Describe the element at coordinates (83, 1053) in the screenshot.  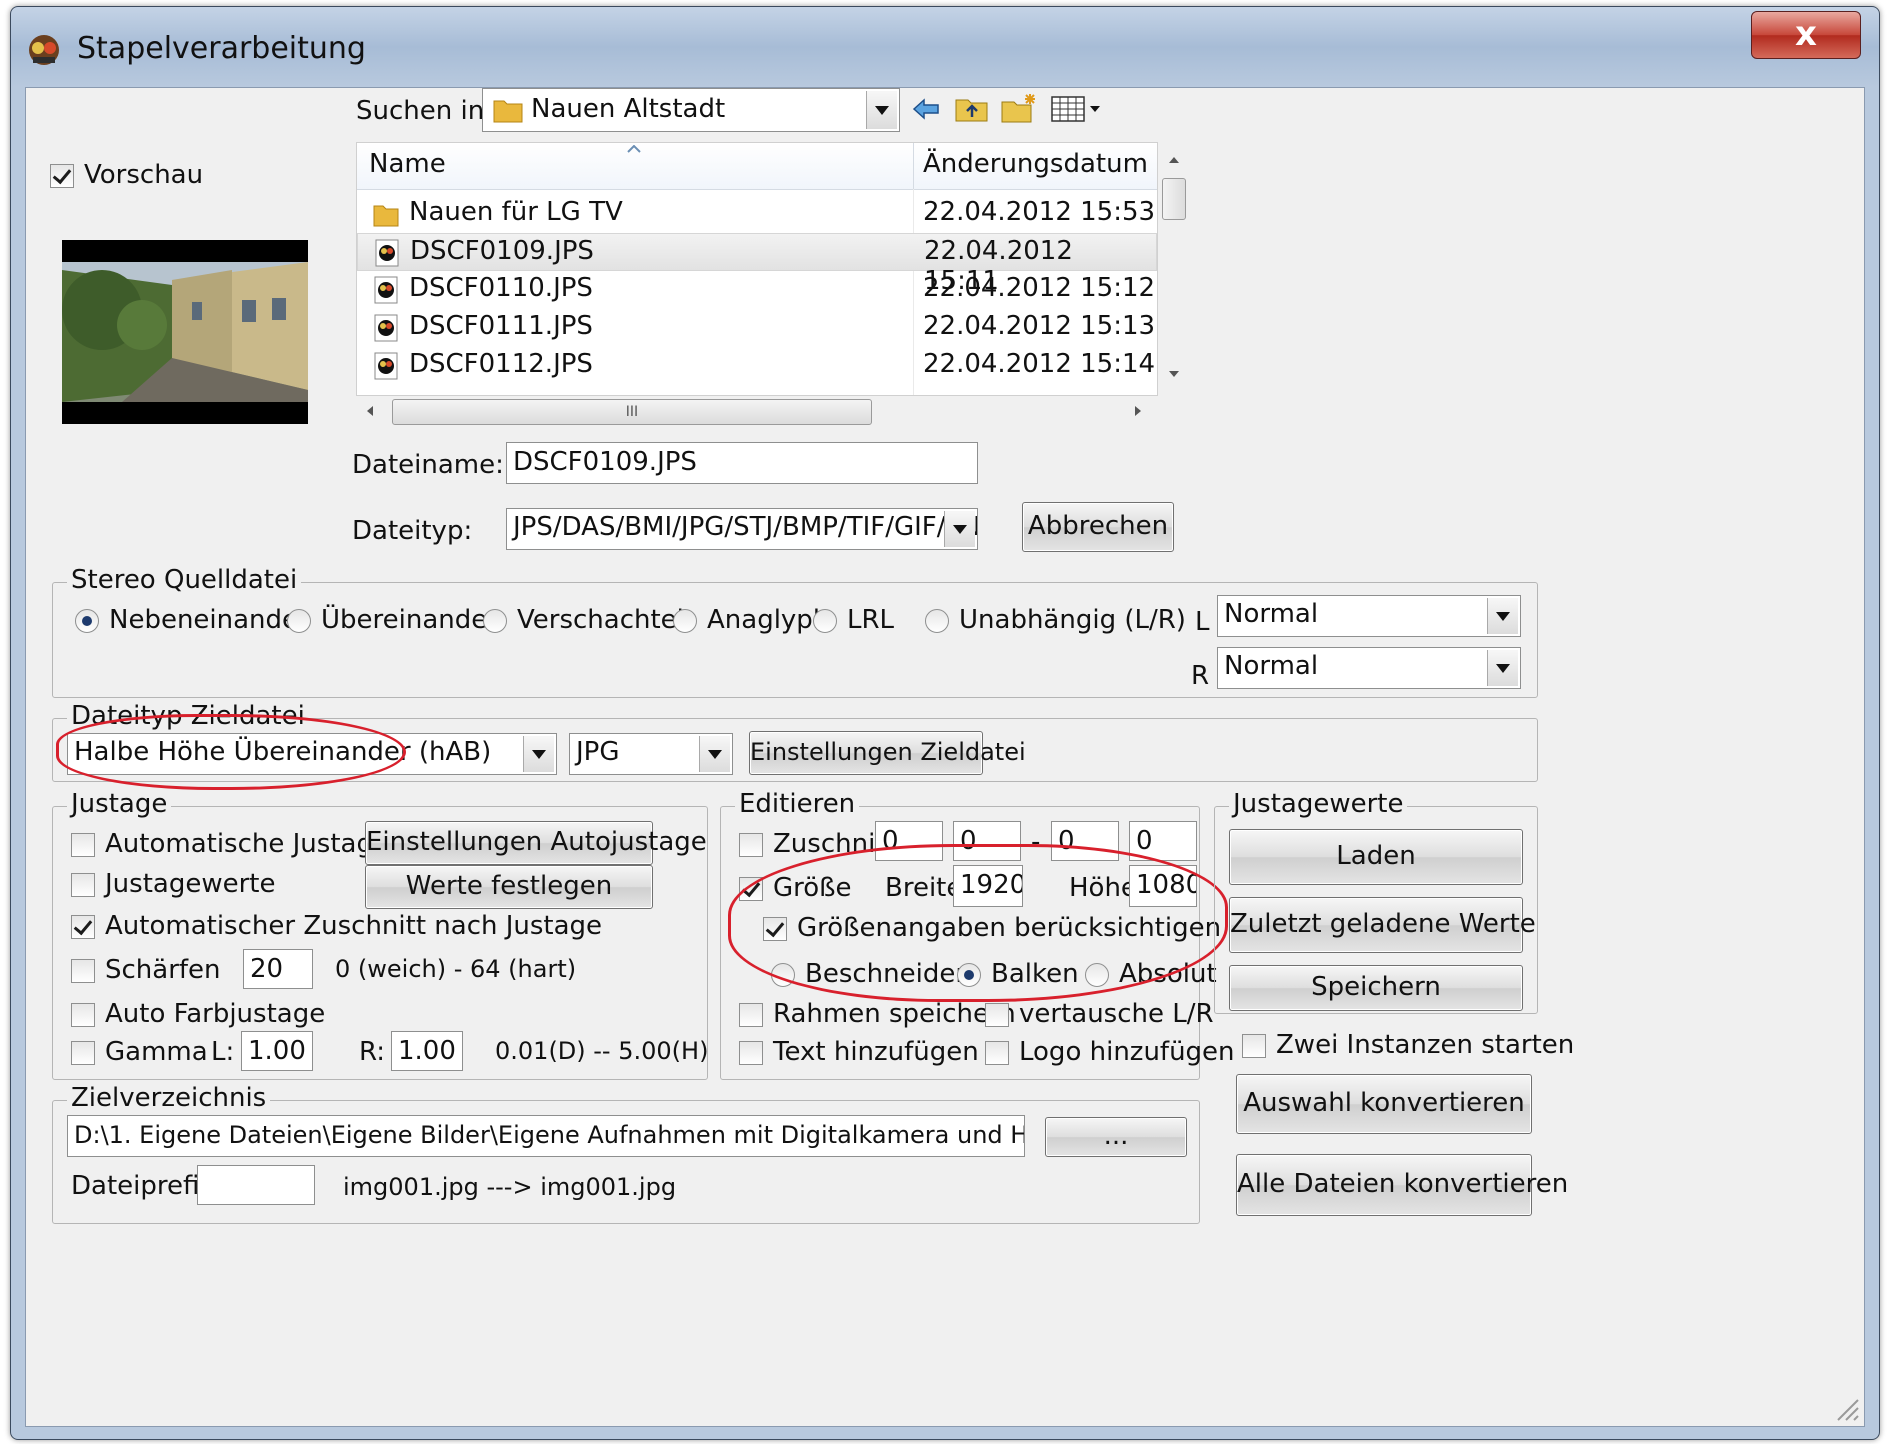
I see `gamma-checkbox` at that location.